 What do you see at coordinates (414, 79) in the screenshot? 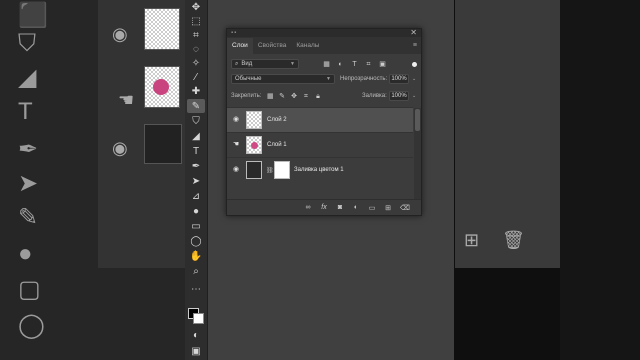
I see `opacity-chevron-icon: ⌄` at bounding box center [414, 79].